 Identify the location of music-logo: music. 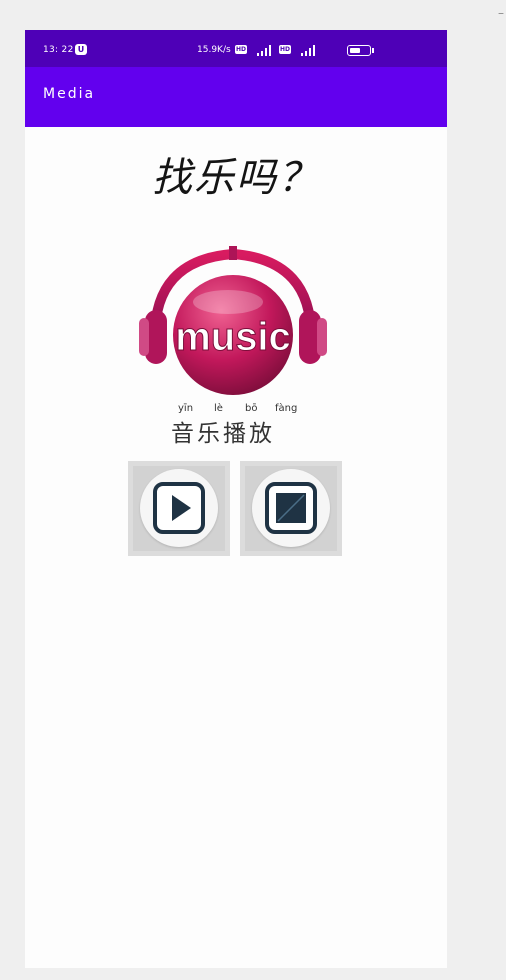
(233, 320).